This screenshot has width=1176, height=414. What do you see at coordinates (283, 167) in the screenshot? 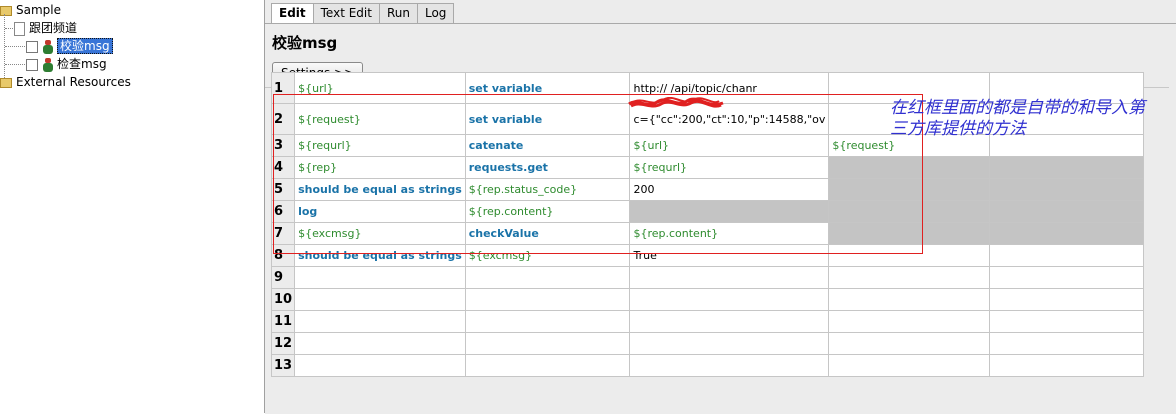
I see `row-number: 4` at bounding box center [283, 167].